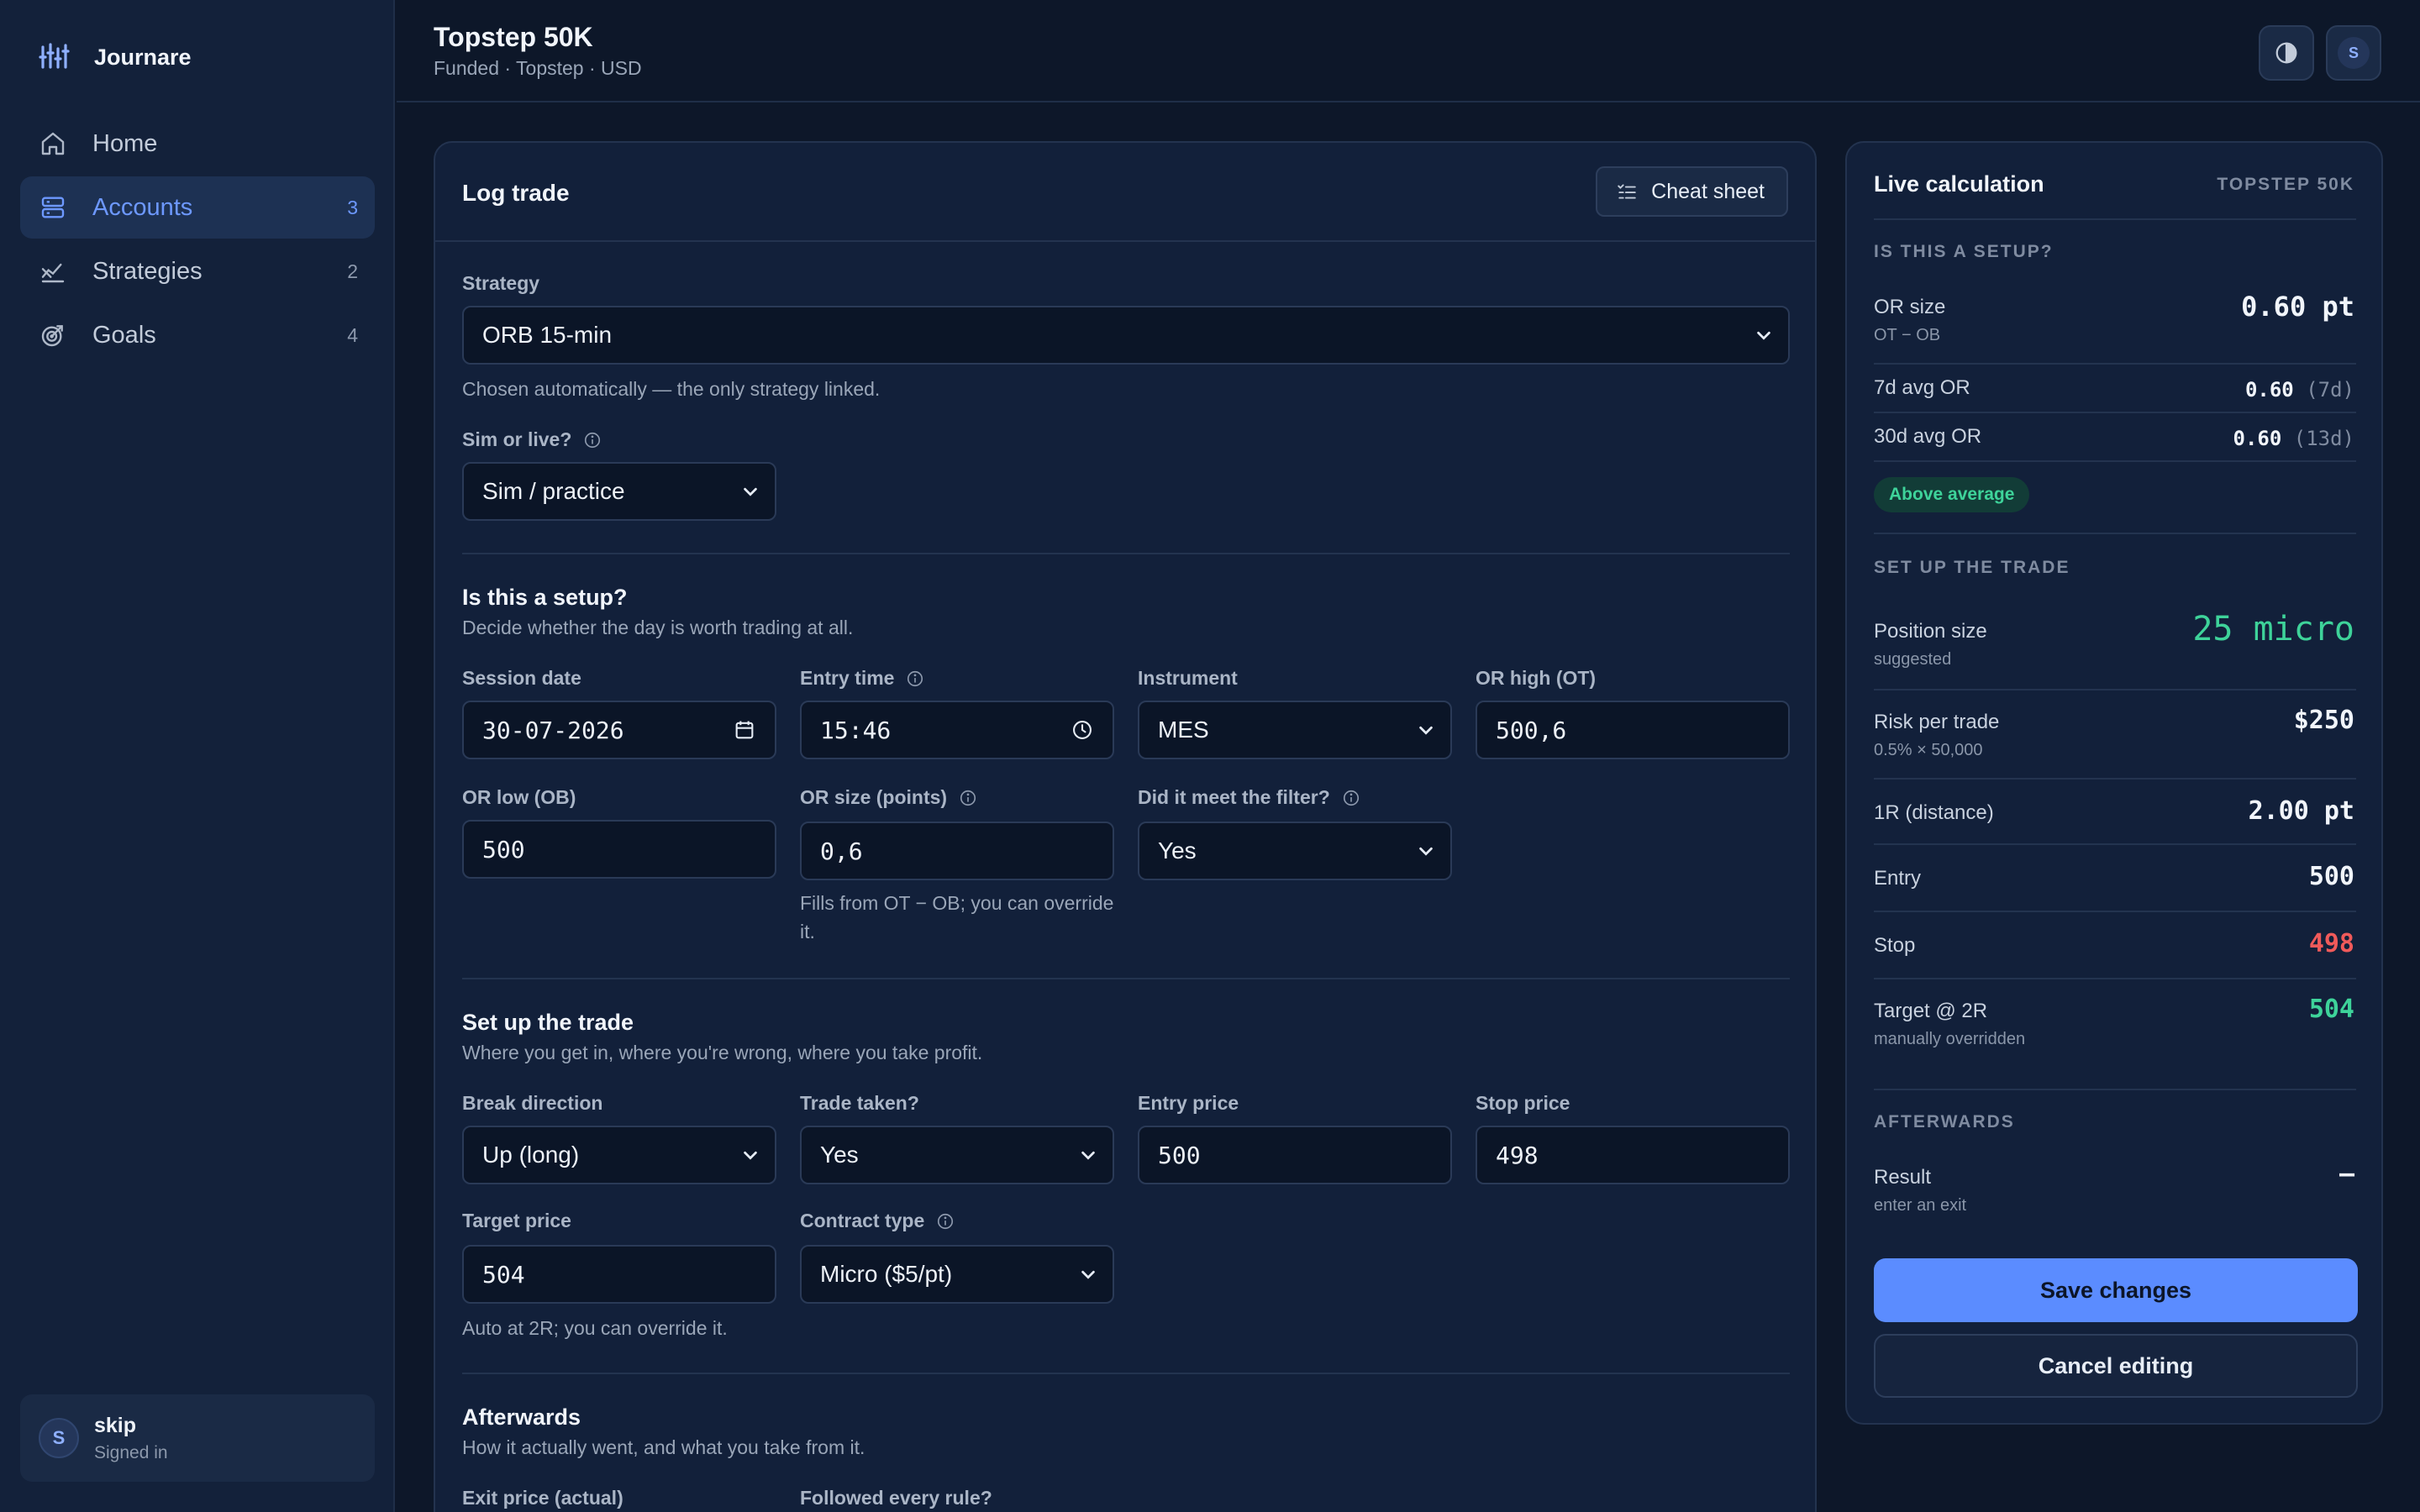 The image size is (2420, 1512). I want to click on sidebar-item-label: Goals, so click(124, 335).